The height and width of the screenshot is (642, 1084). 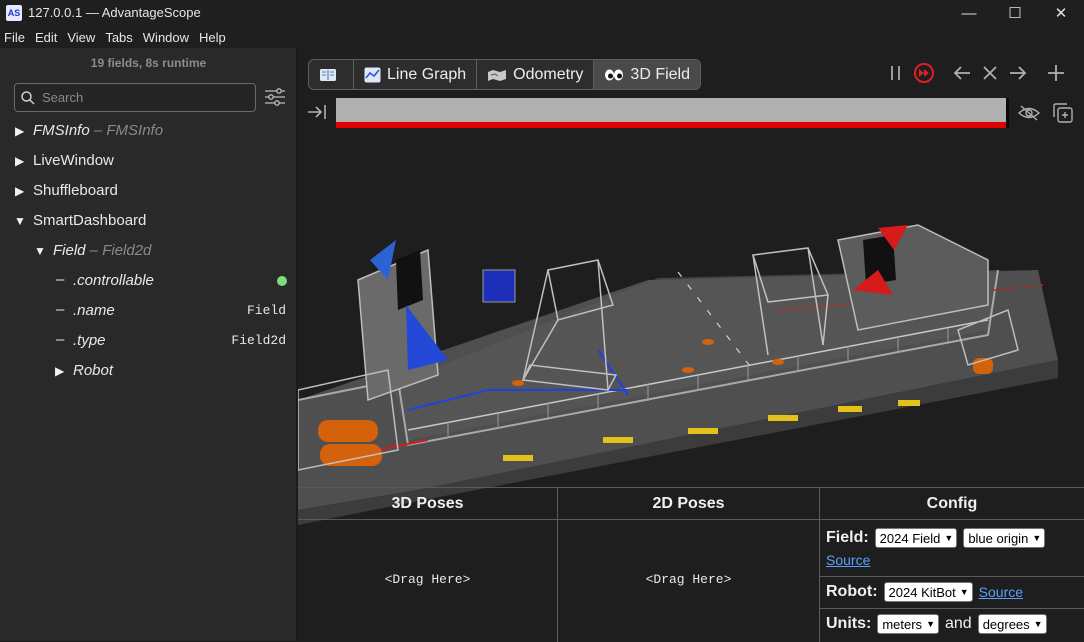 I want to click on x-icon, so click(x=990, y=73).